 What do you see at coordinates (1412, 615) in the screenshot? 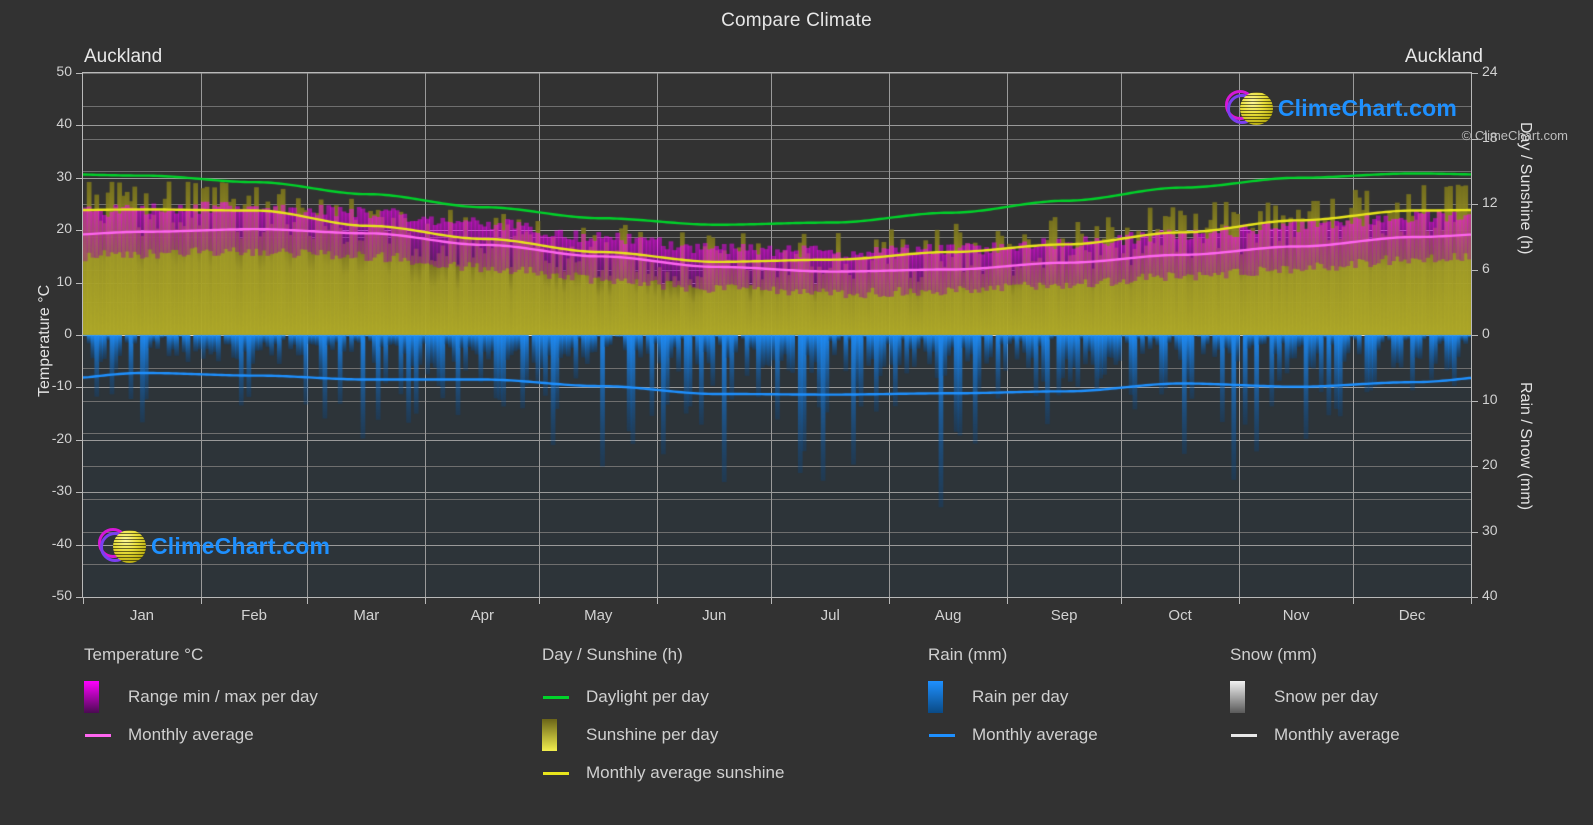
I see `x-tick-label: Dec` at bounding box center [1412, 615].